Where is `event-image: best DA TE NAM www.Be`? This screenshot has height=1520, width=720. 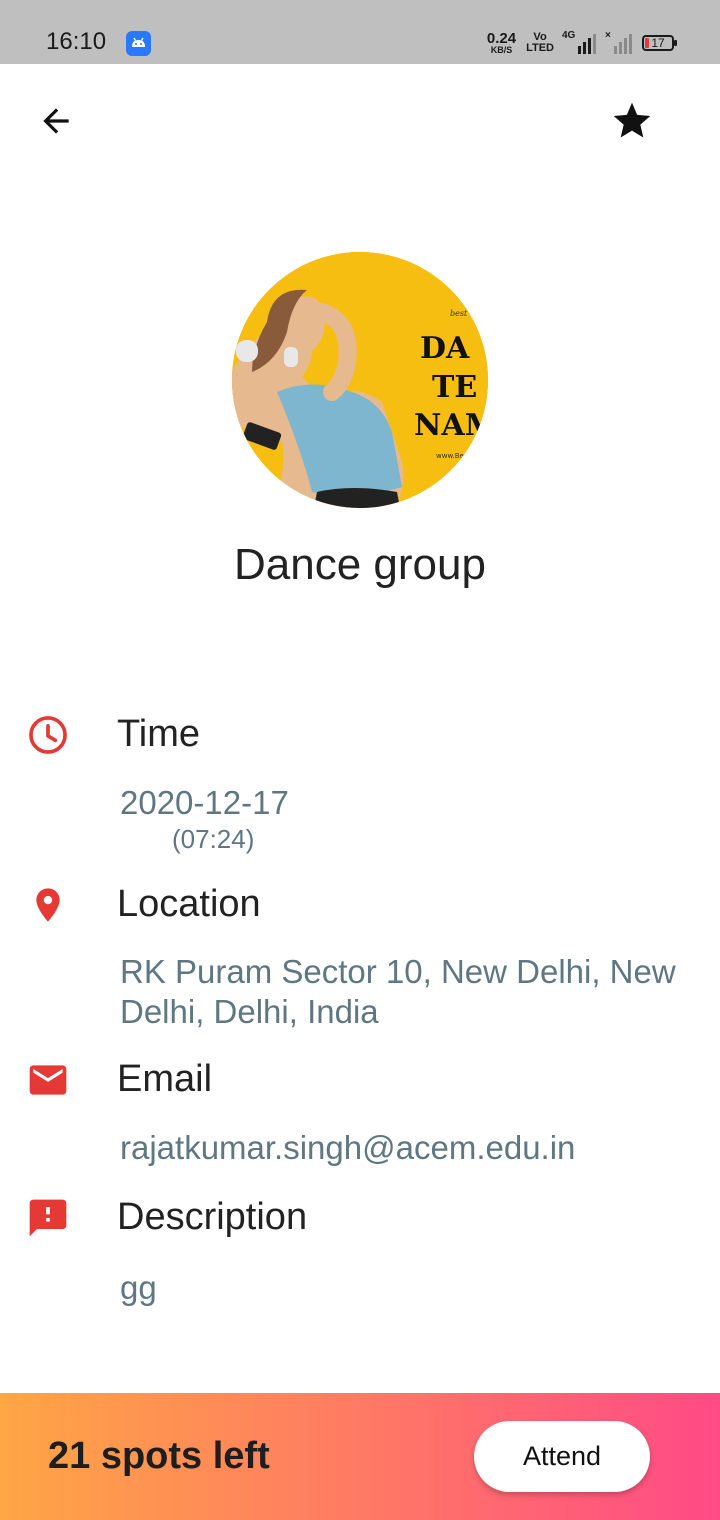 event-image: best DA TE NAM www.Be is located at coordinates (360, 380).